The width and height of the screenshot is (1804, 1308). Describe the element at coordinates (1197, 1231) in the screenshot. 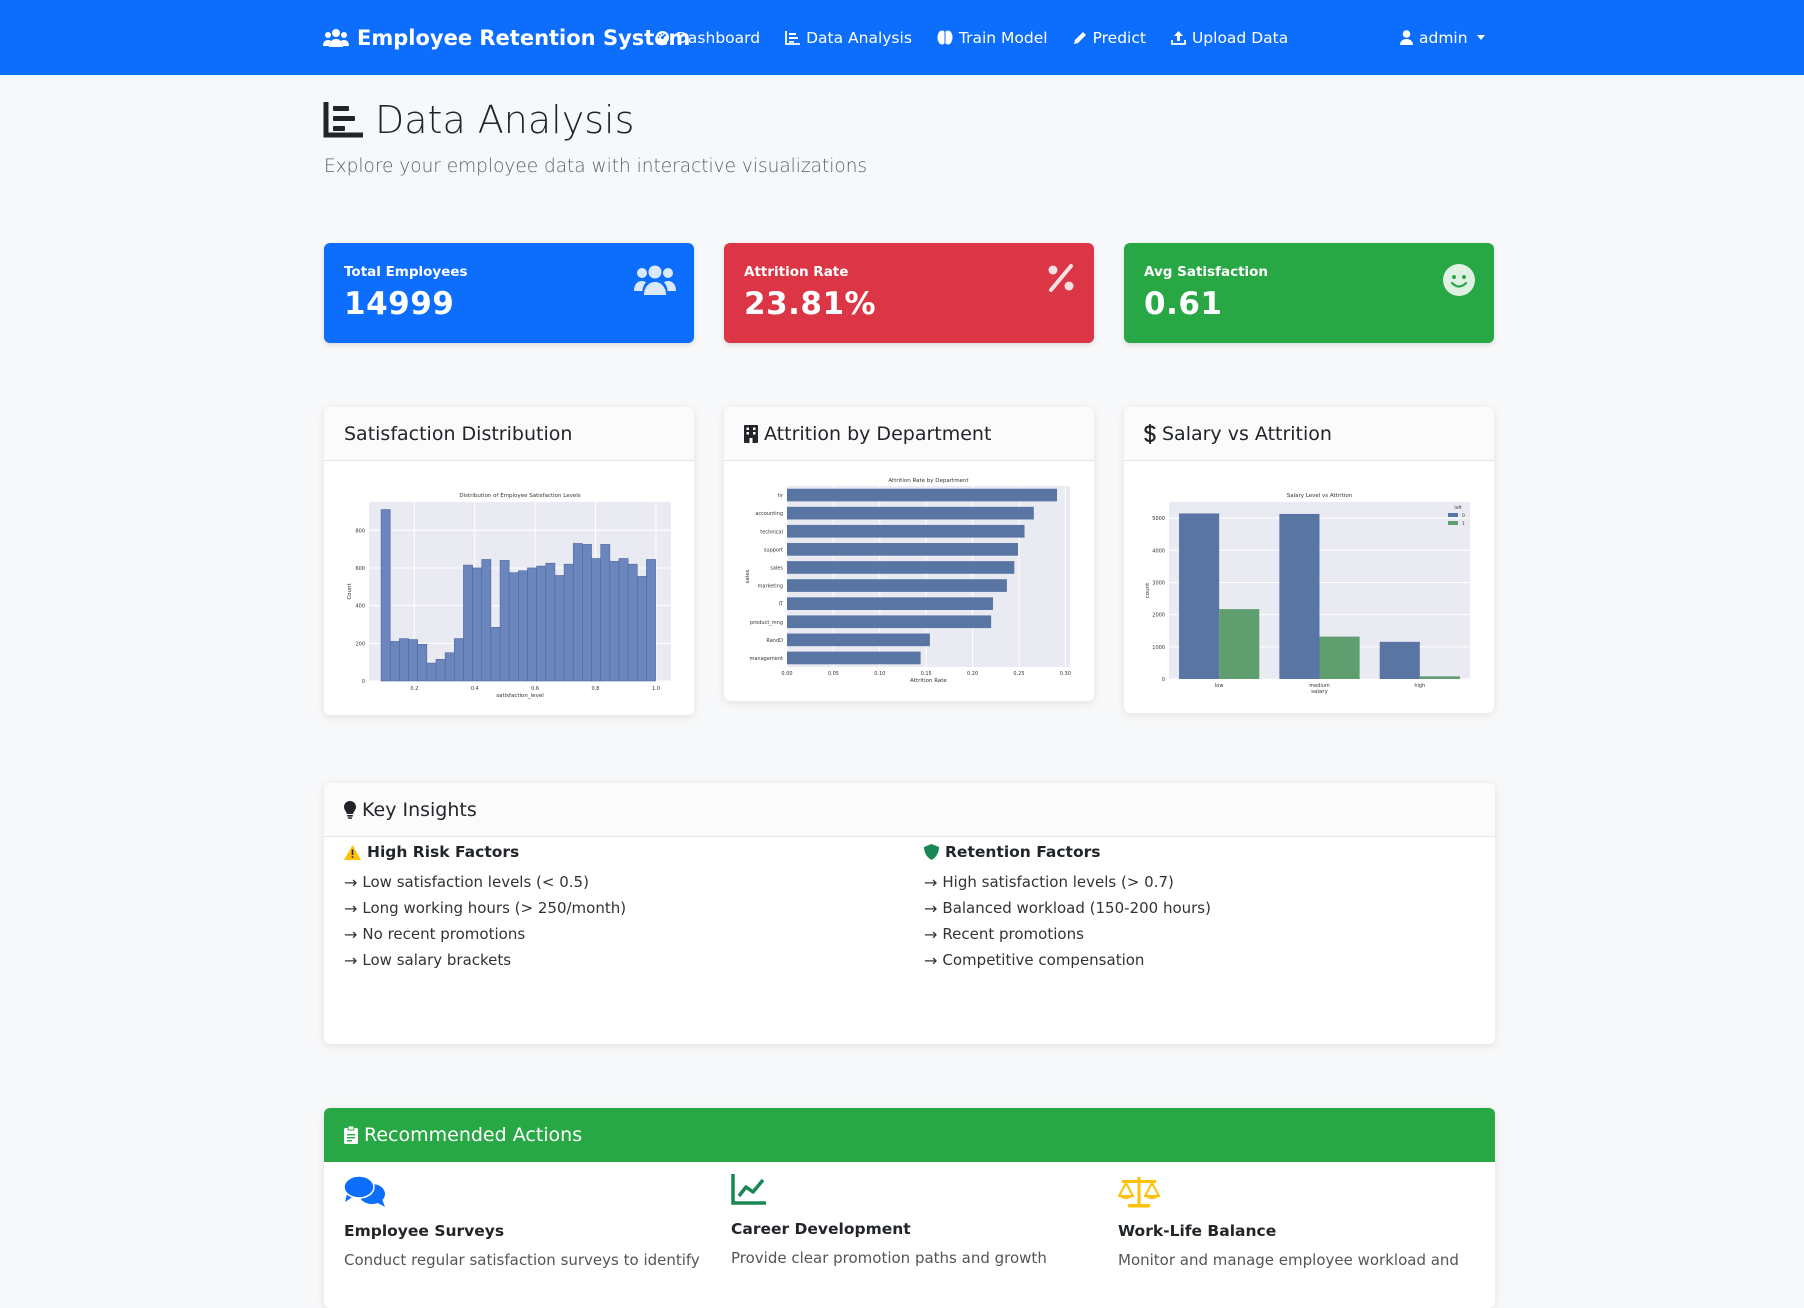

I see `recommendation-title: Work-Life Balance` at that location.